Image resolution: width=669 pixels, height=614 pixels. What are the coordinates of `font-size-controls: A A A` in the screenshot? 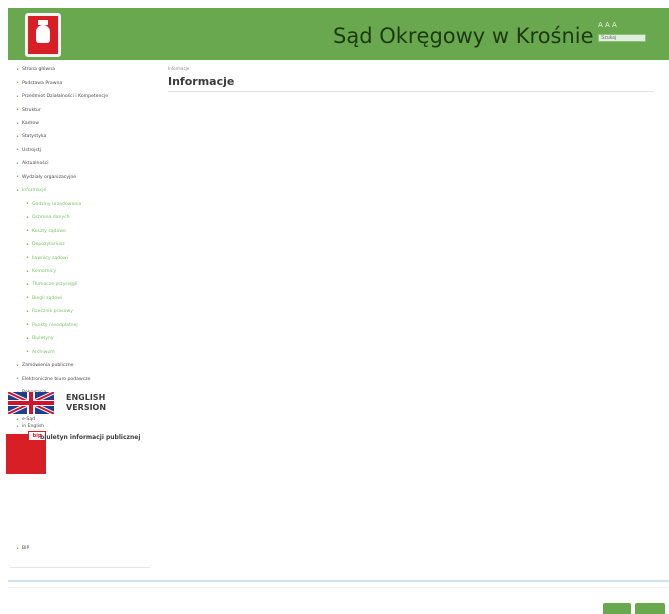 It's located at (607, 25).